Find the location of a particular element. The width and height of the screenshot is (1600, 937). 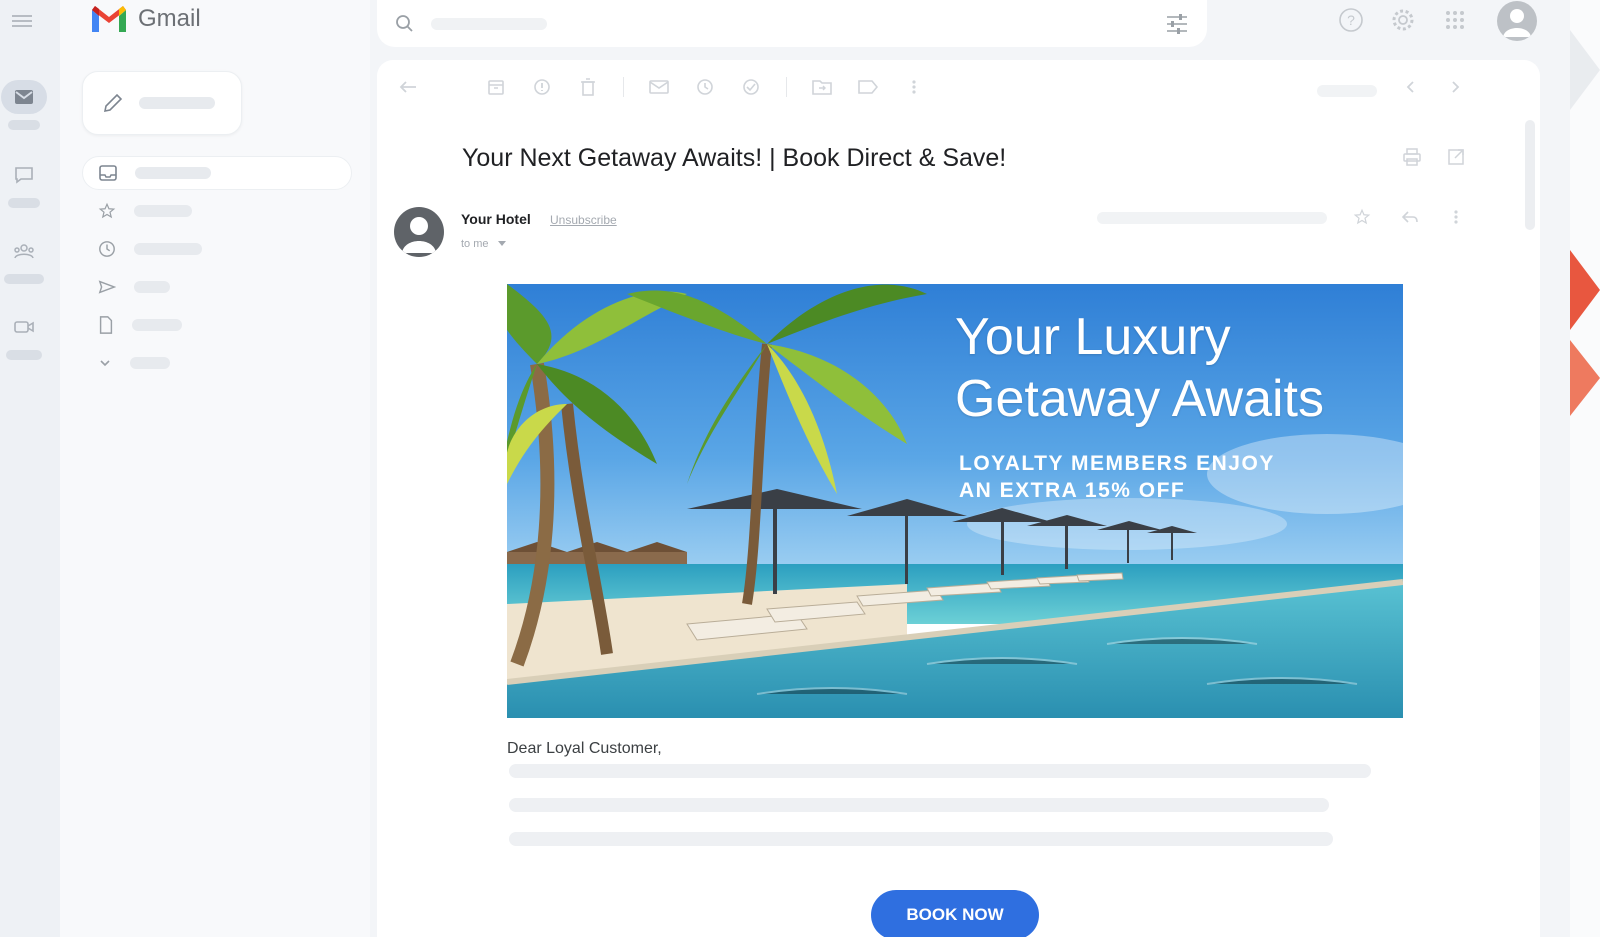

newer-icon is located at coordinates (1456, 87).